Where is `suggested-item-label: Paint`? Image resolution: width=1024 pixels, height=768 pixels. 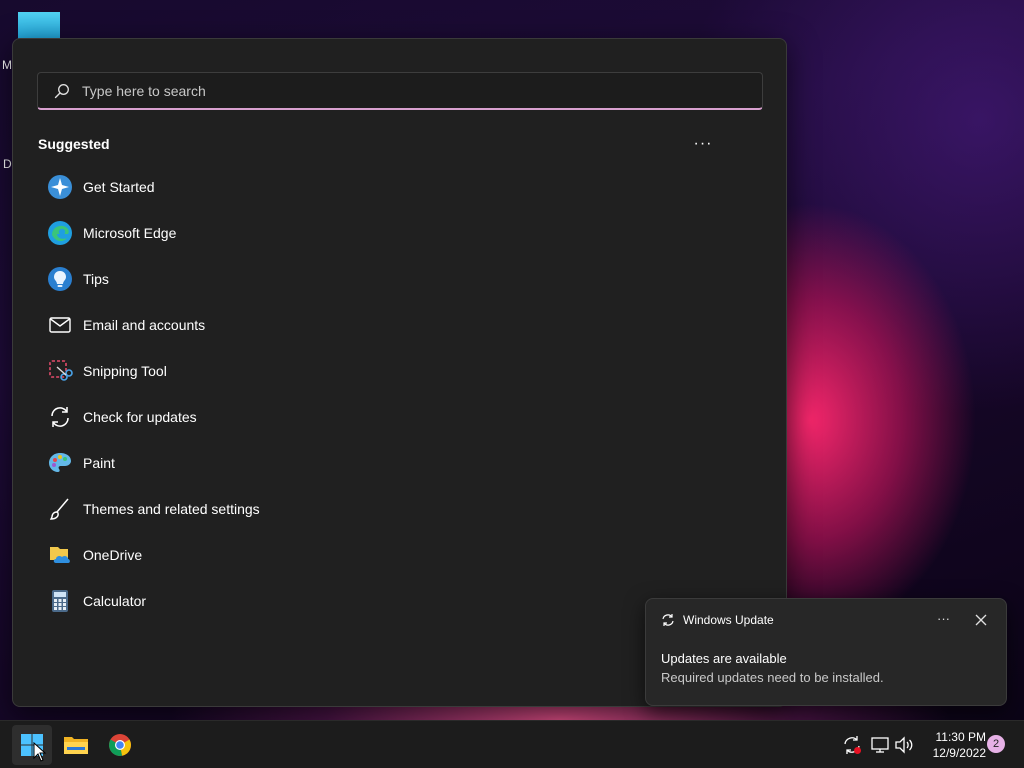
suggested-item-label: Paint is located at coordinates (99, 463).